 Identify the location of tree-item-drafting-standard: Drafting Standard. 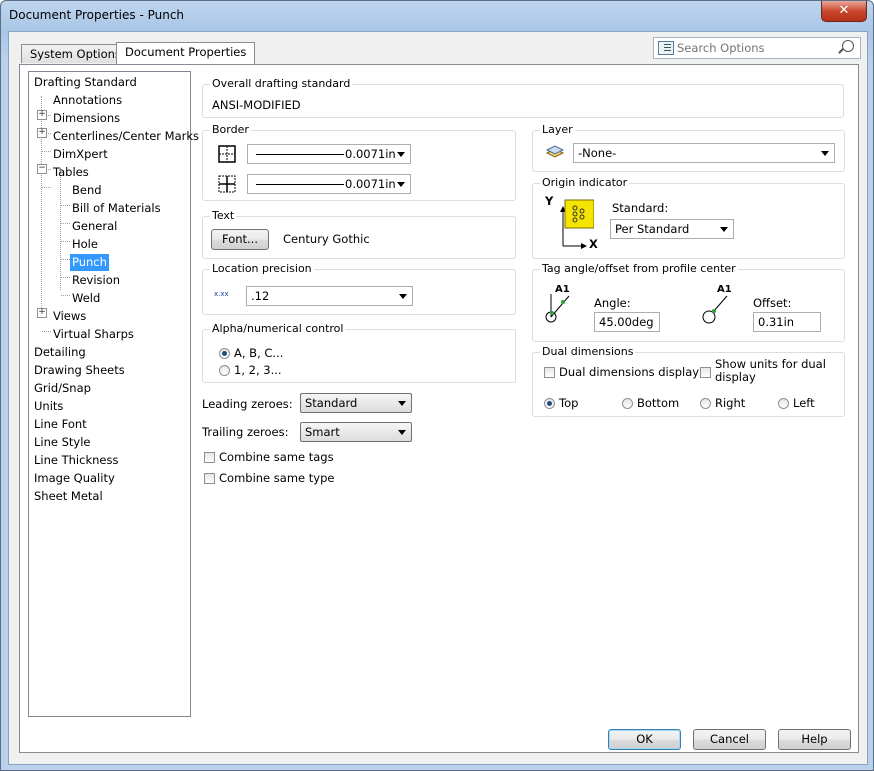
(85, 82).